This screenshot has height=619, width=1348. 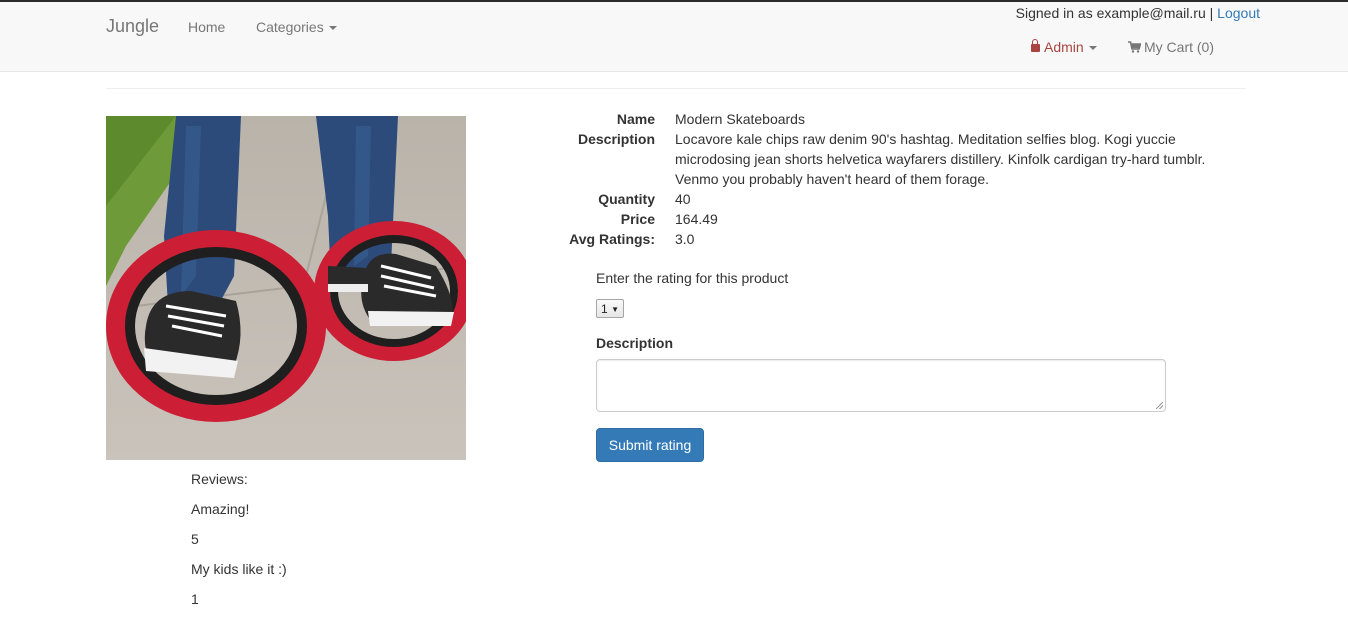 What do you see at coordinates (890, 119) in the screenshot?
I see `detail-row-name: Name Modern Skateboards` at bounding box center [890, 119].